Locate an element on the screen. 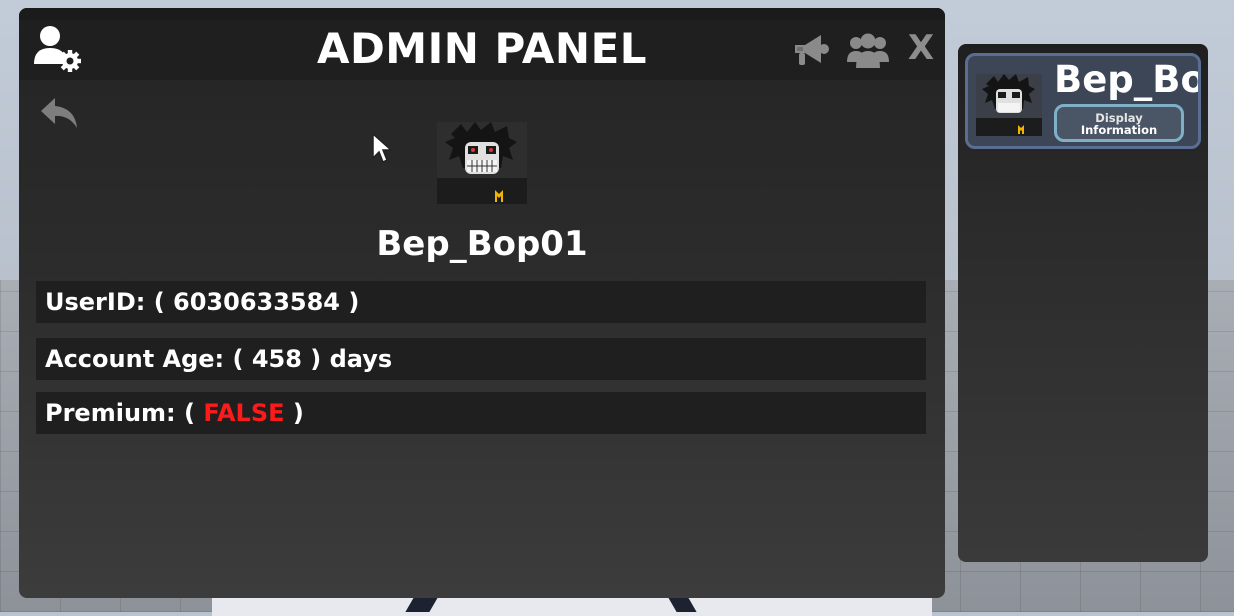 The height and width of the screenshot is (616, 1234). premium-row: Premium: ( FALSE ) is located at coordinates (481, 413).